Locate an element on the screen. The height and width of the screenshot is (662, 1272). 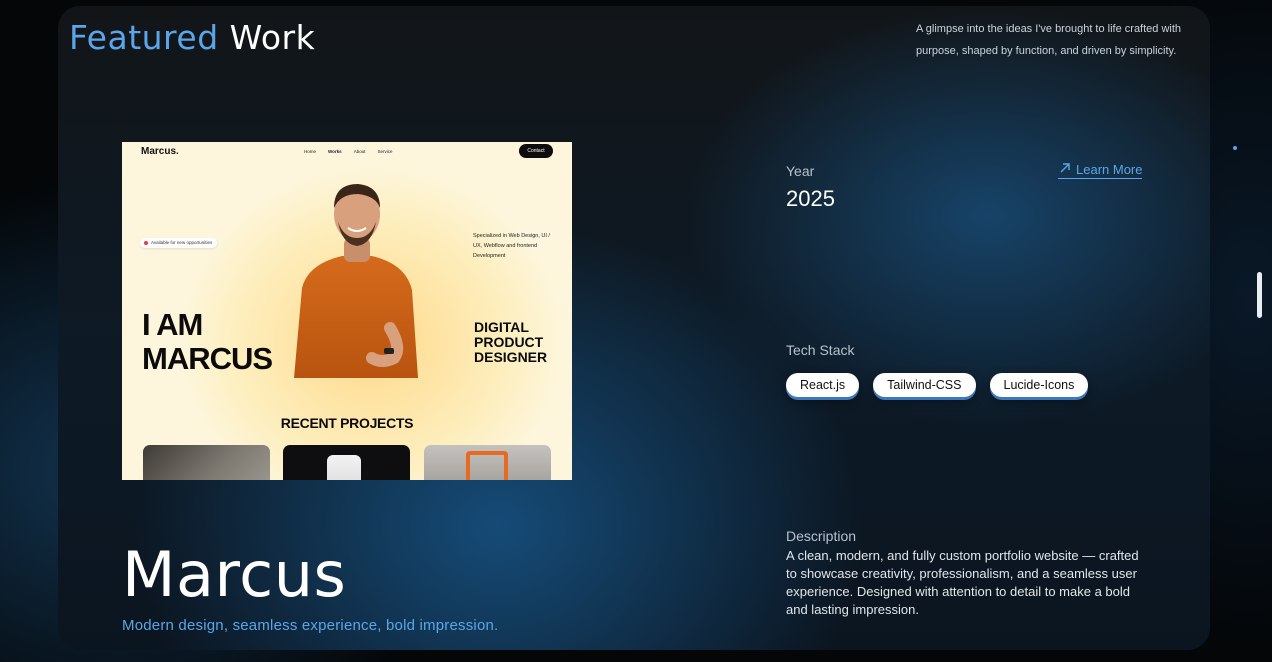
preview-recent-projects-heading: RECENT PROJECTS is located at coordinates (347, 423).